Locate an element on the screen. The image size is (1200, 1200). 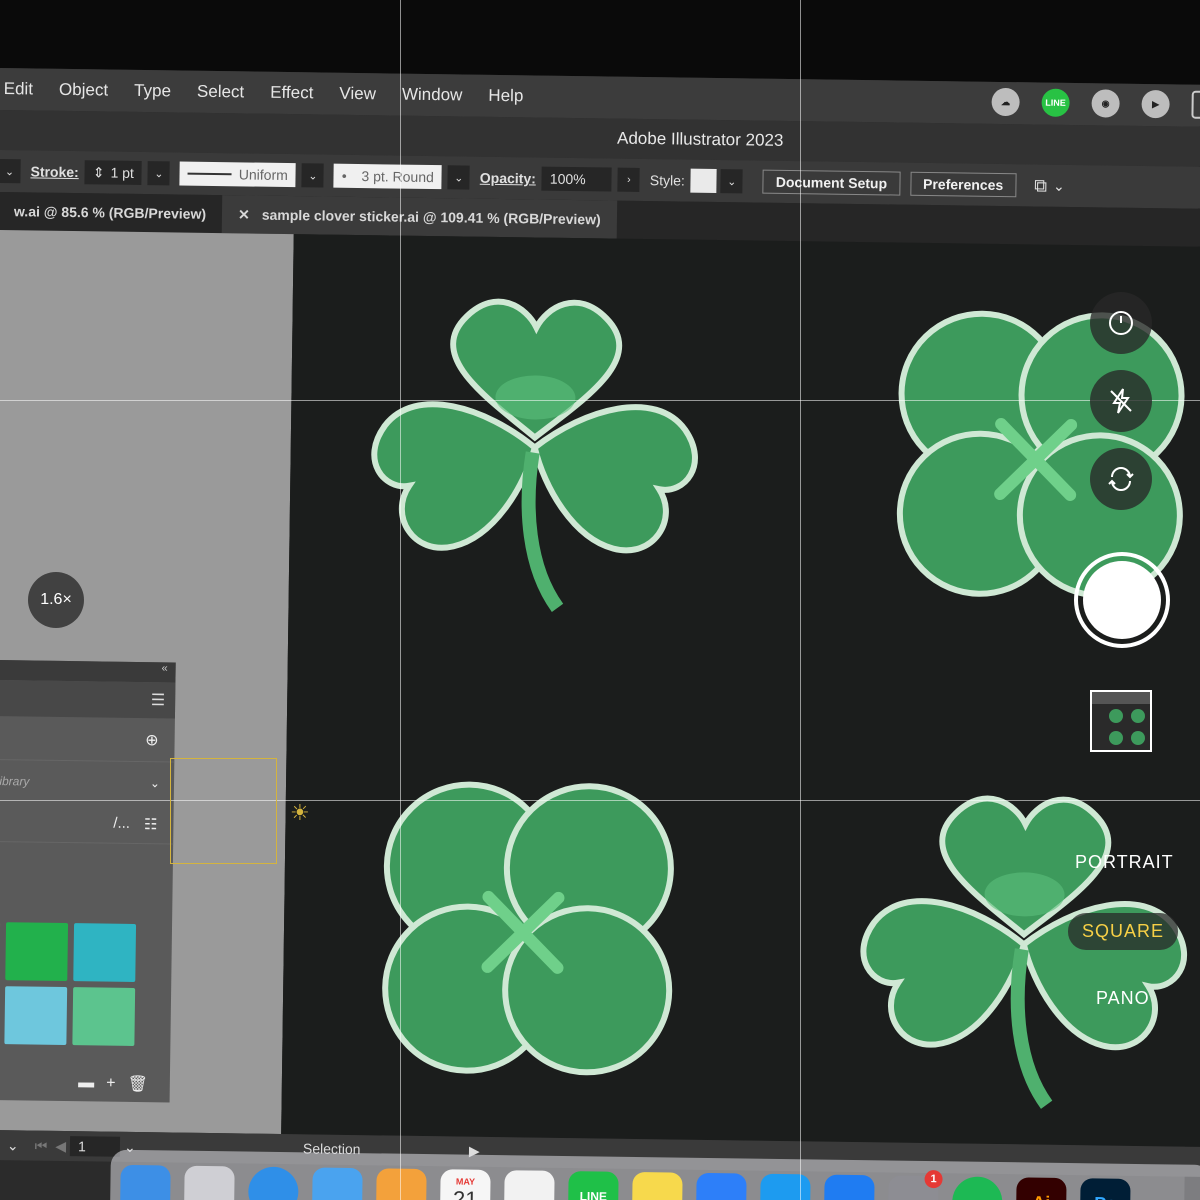
opacity-arrow: › is located at coordinates (629, 179).